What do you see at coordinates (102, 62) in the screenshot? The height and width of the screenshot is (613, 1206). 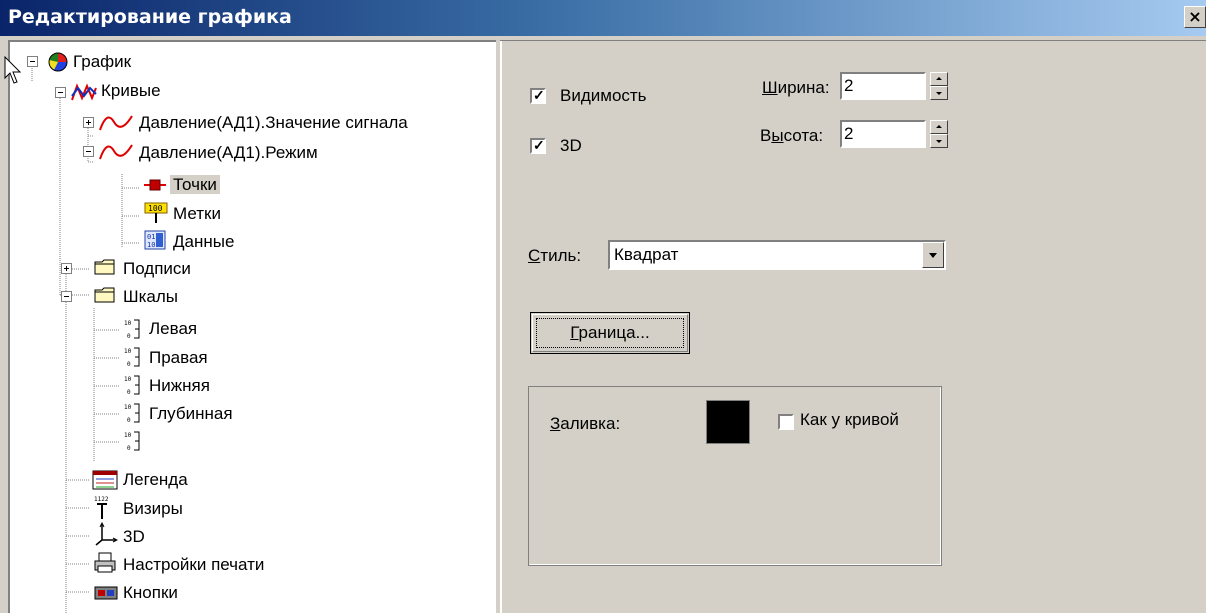 I see `tree-item-root: График` at bounding box center [102, 62].